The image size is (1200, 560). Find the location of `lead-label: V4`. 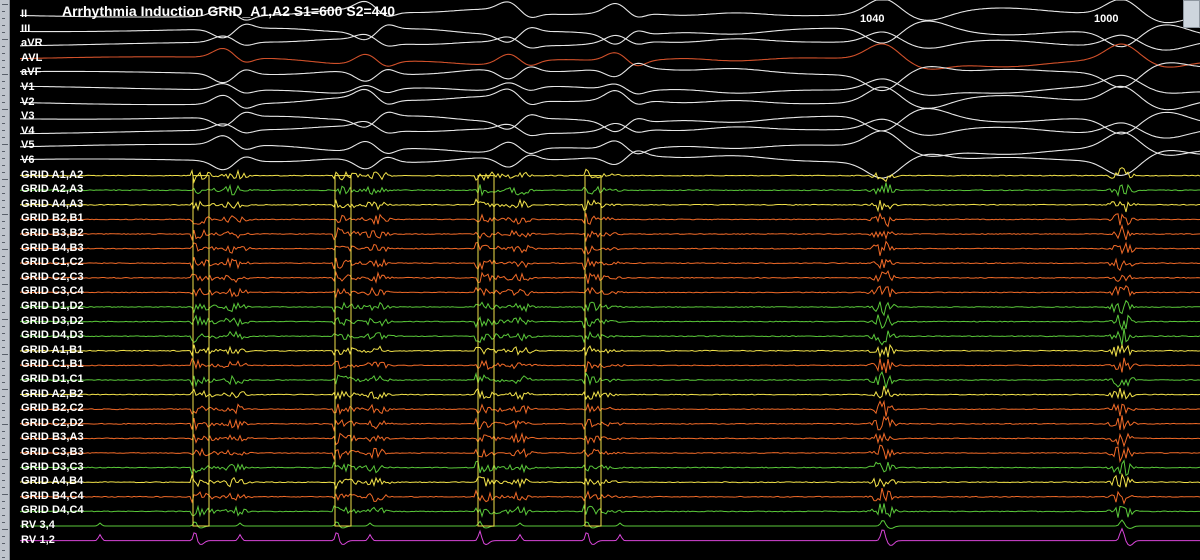

lead-label: V4 is located at coordinates (28, 130).